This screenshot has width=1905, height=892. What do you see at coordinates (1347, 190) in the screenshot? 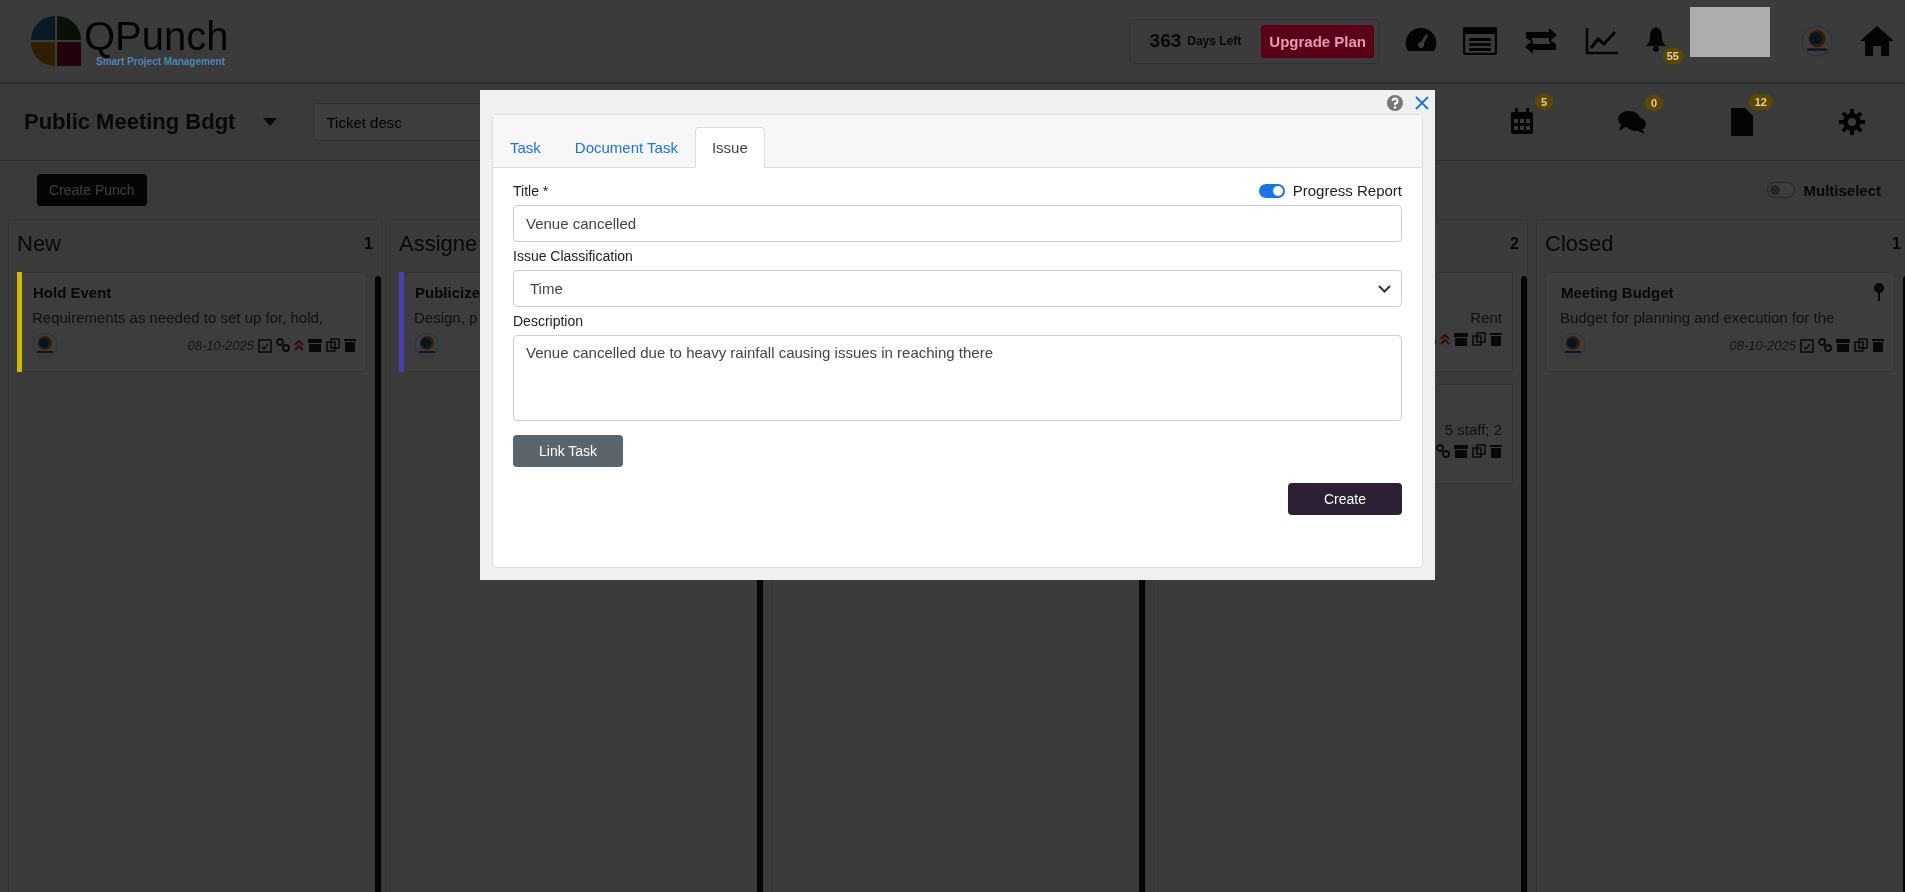
I see `toggle-label: Progress Report` at bounding box center [1347, 190].